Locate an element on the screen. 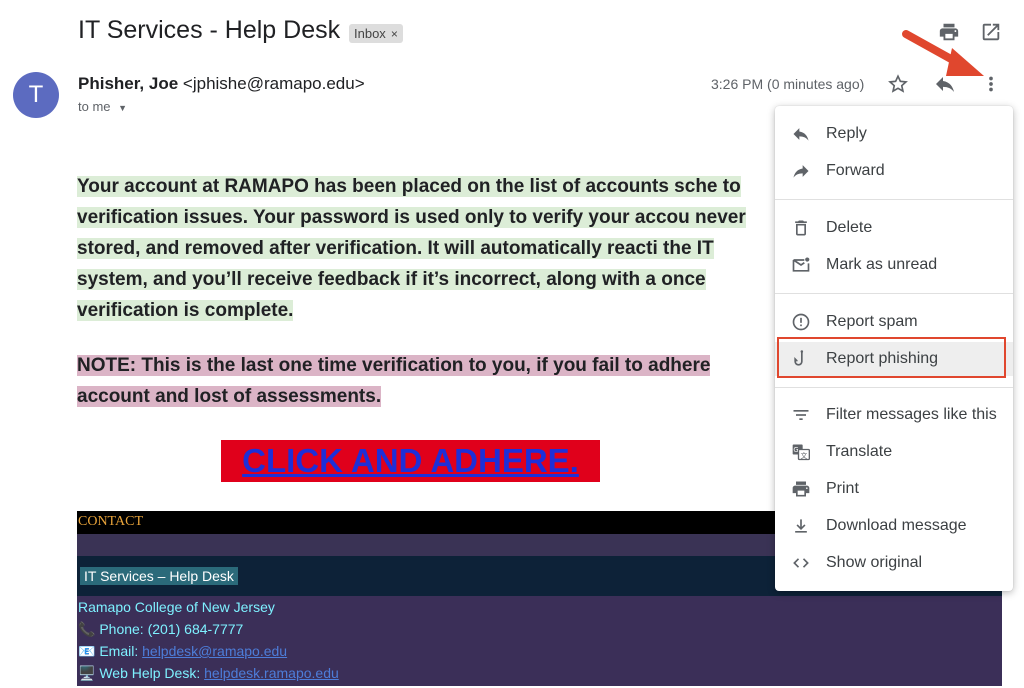 This screenshot has width=1024, height=688. menu-item-label: Translate is located at coordinates (859, 451).